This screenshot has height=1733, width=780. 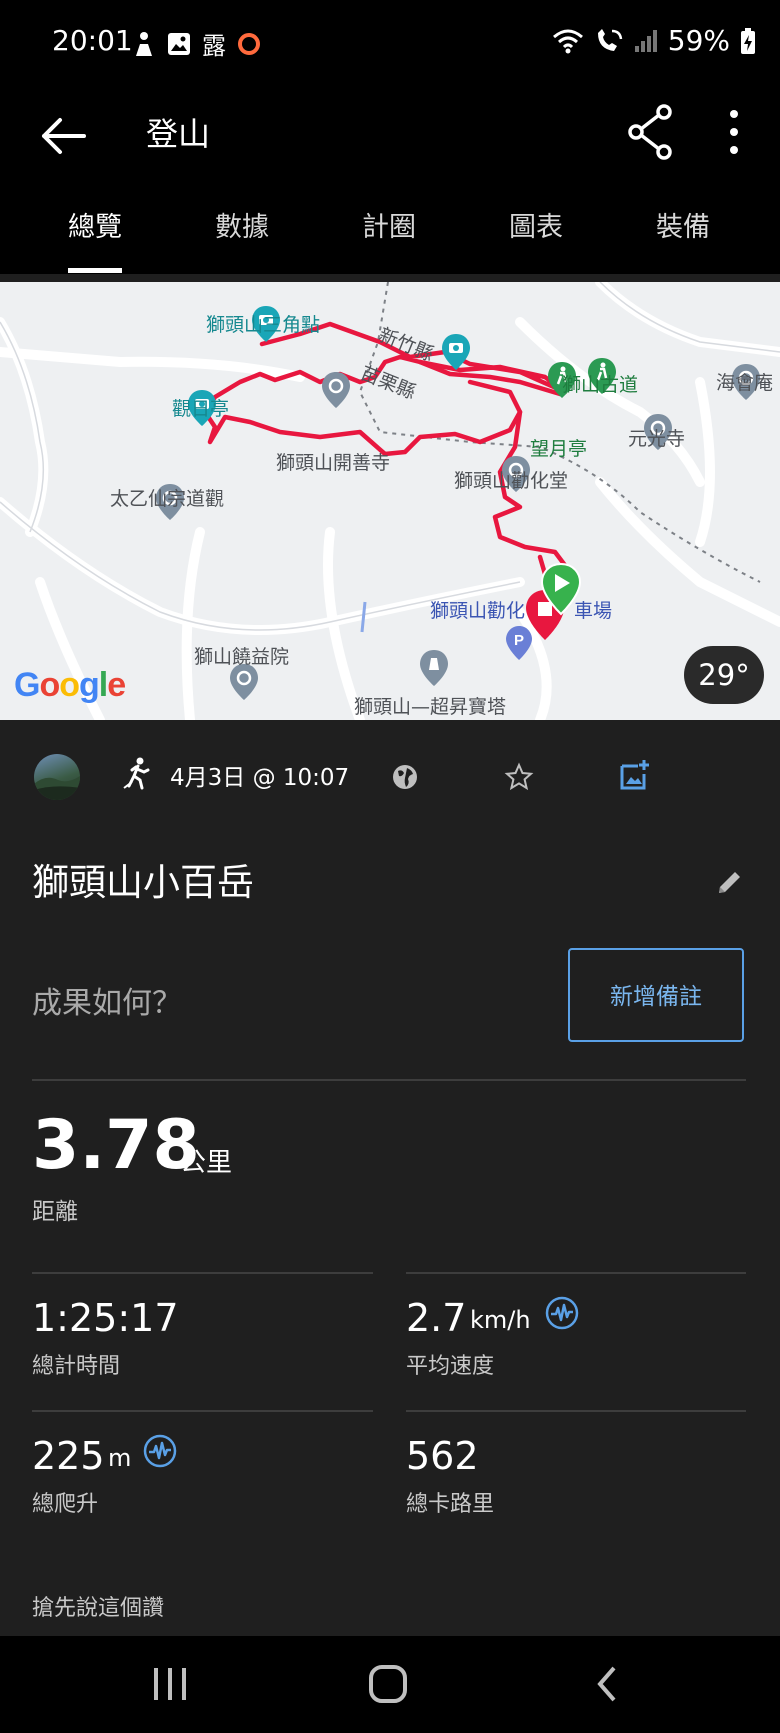 I want to click on more-vert-icon, so click(x=734, y=132).